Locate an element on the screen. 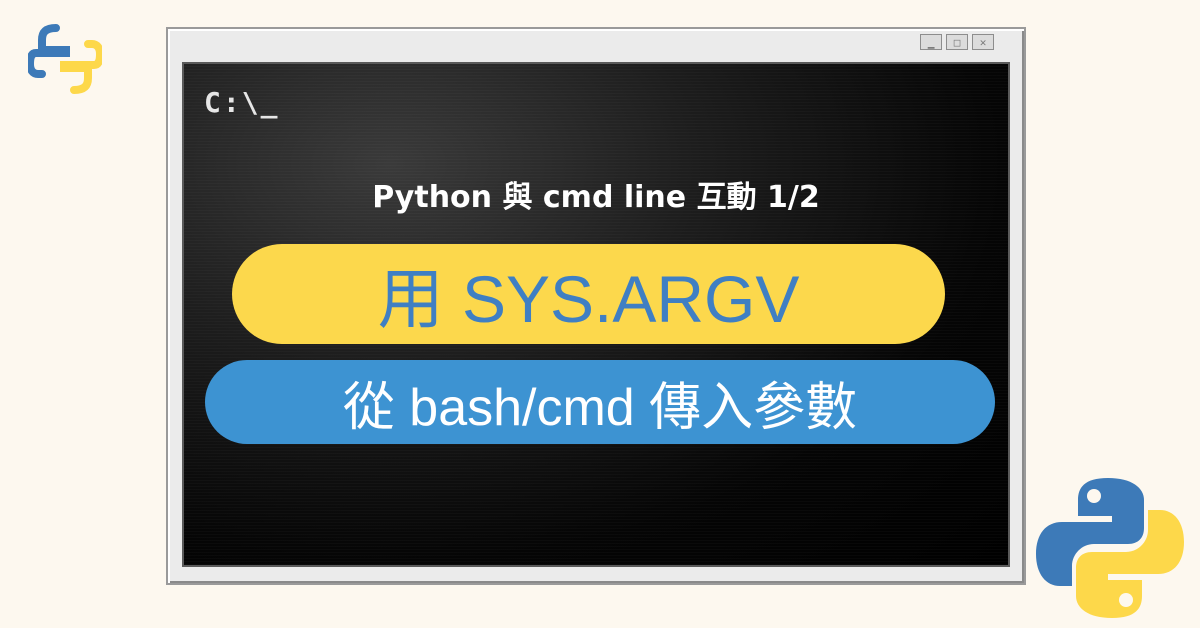 This screenshot has height=628, width=1200. maximize-icon: □ is located at coordinates (957, 42).